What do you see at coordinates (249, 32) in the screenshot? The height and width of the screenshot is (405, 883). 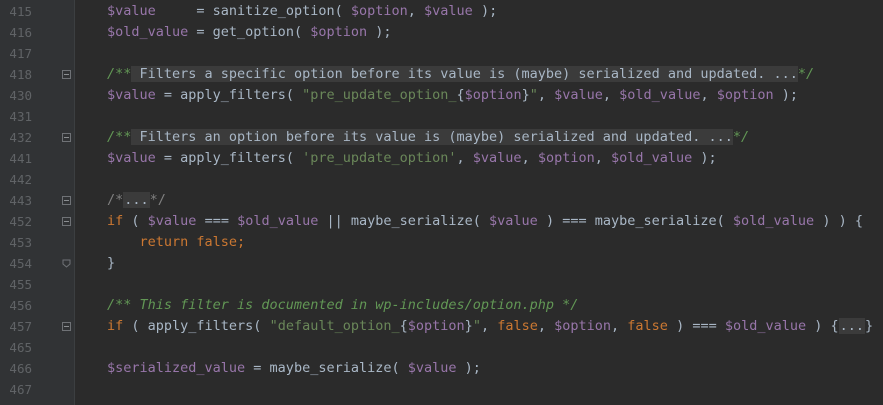 I see `code-text: $old_value = get_option( $option );` at bounding box center [249, 32].